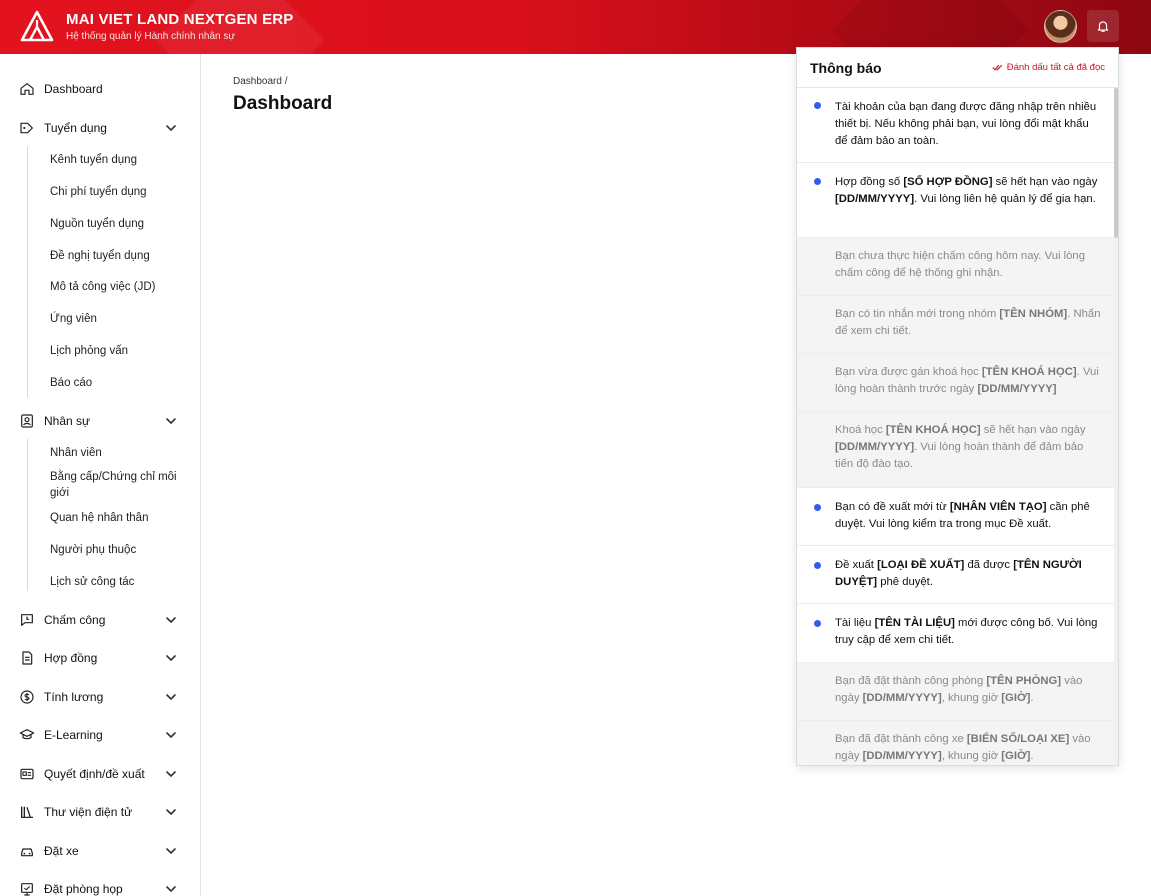  I want to click on dollar-icon, so click(27, 697).